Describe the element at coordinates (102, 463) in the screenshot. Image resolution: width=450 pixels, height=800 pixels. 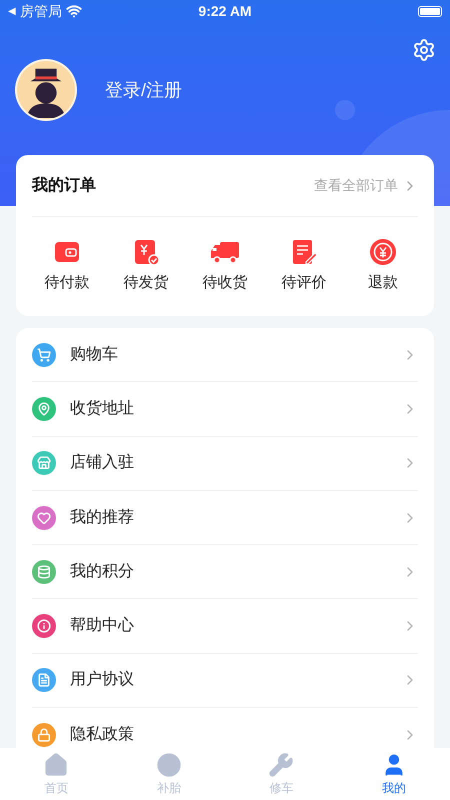
I see `menu-label: 店铺入驻` at that location.